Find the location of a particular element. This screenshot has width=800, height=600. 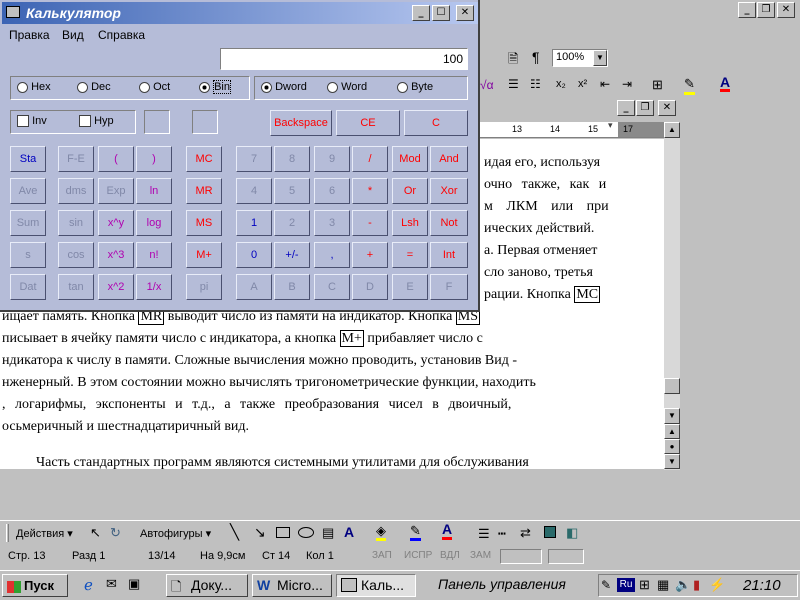

calc-key: cos is located at coordinates (76, 255).